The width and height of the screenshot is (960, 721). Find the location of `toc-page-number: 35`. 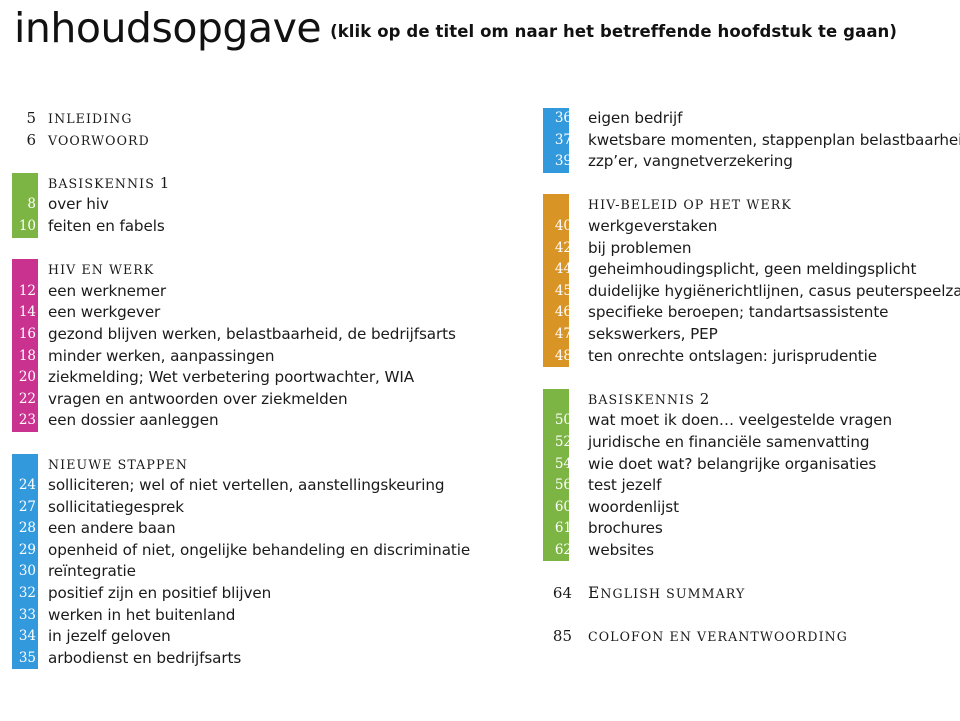

toc-page-number: 35 is located at coordinates (27, 657).